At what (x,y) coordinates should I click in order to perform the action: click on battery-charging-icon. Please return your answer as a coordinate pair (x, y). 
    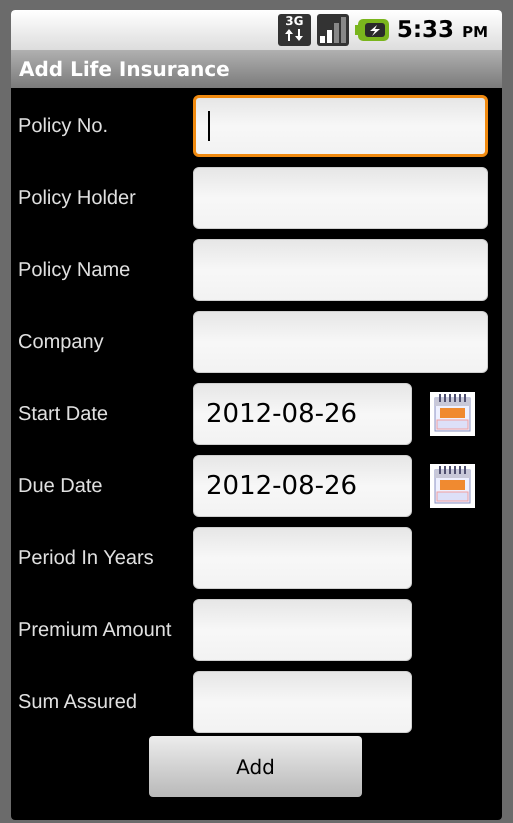
    Looking at the image, I should click on (371, 30).